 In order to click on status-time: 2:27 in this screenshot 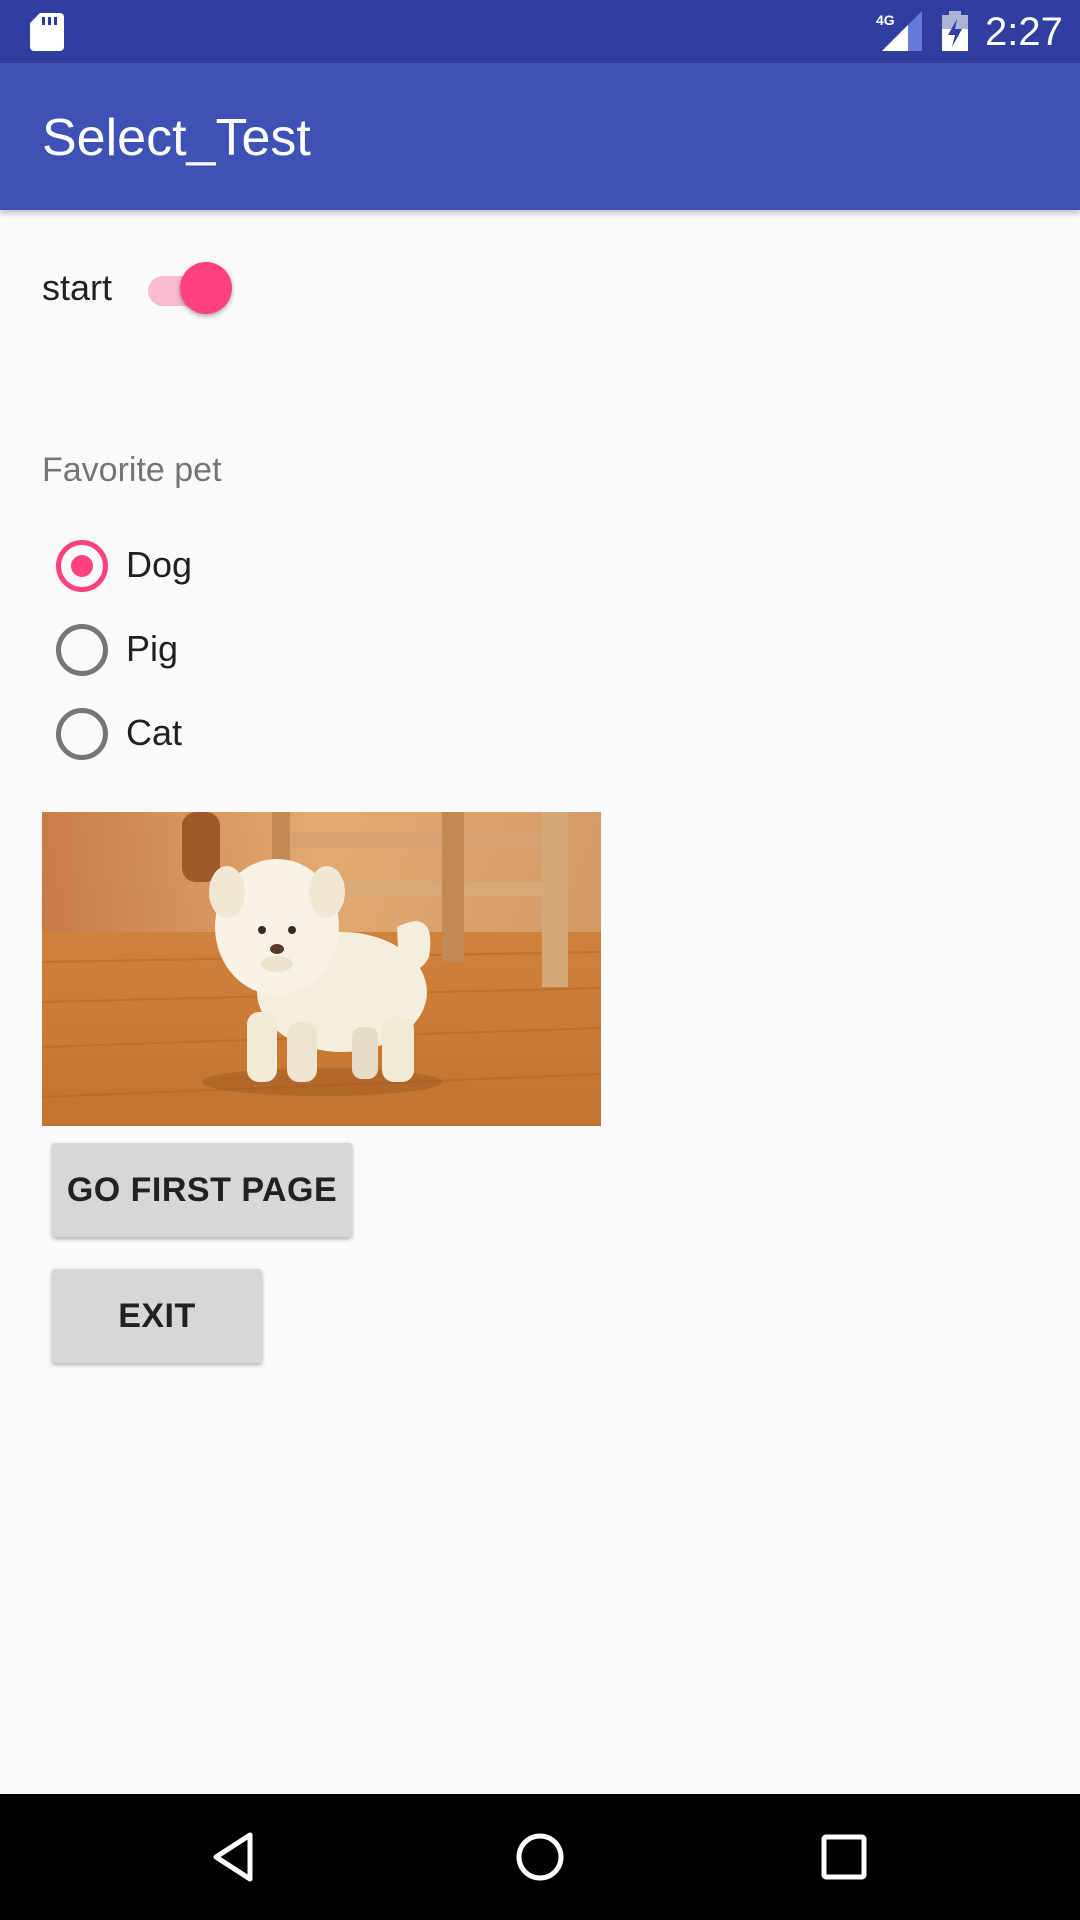, I will do `click(1024, 32)`.